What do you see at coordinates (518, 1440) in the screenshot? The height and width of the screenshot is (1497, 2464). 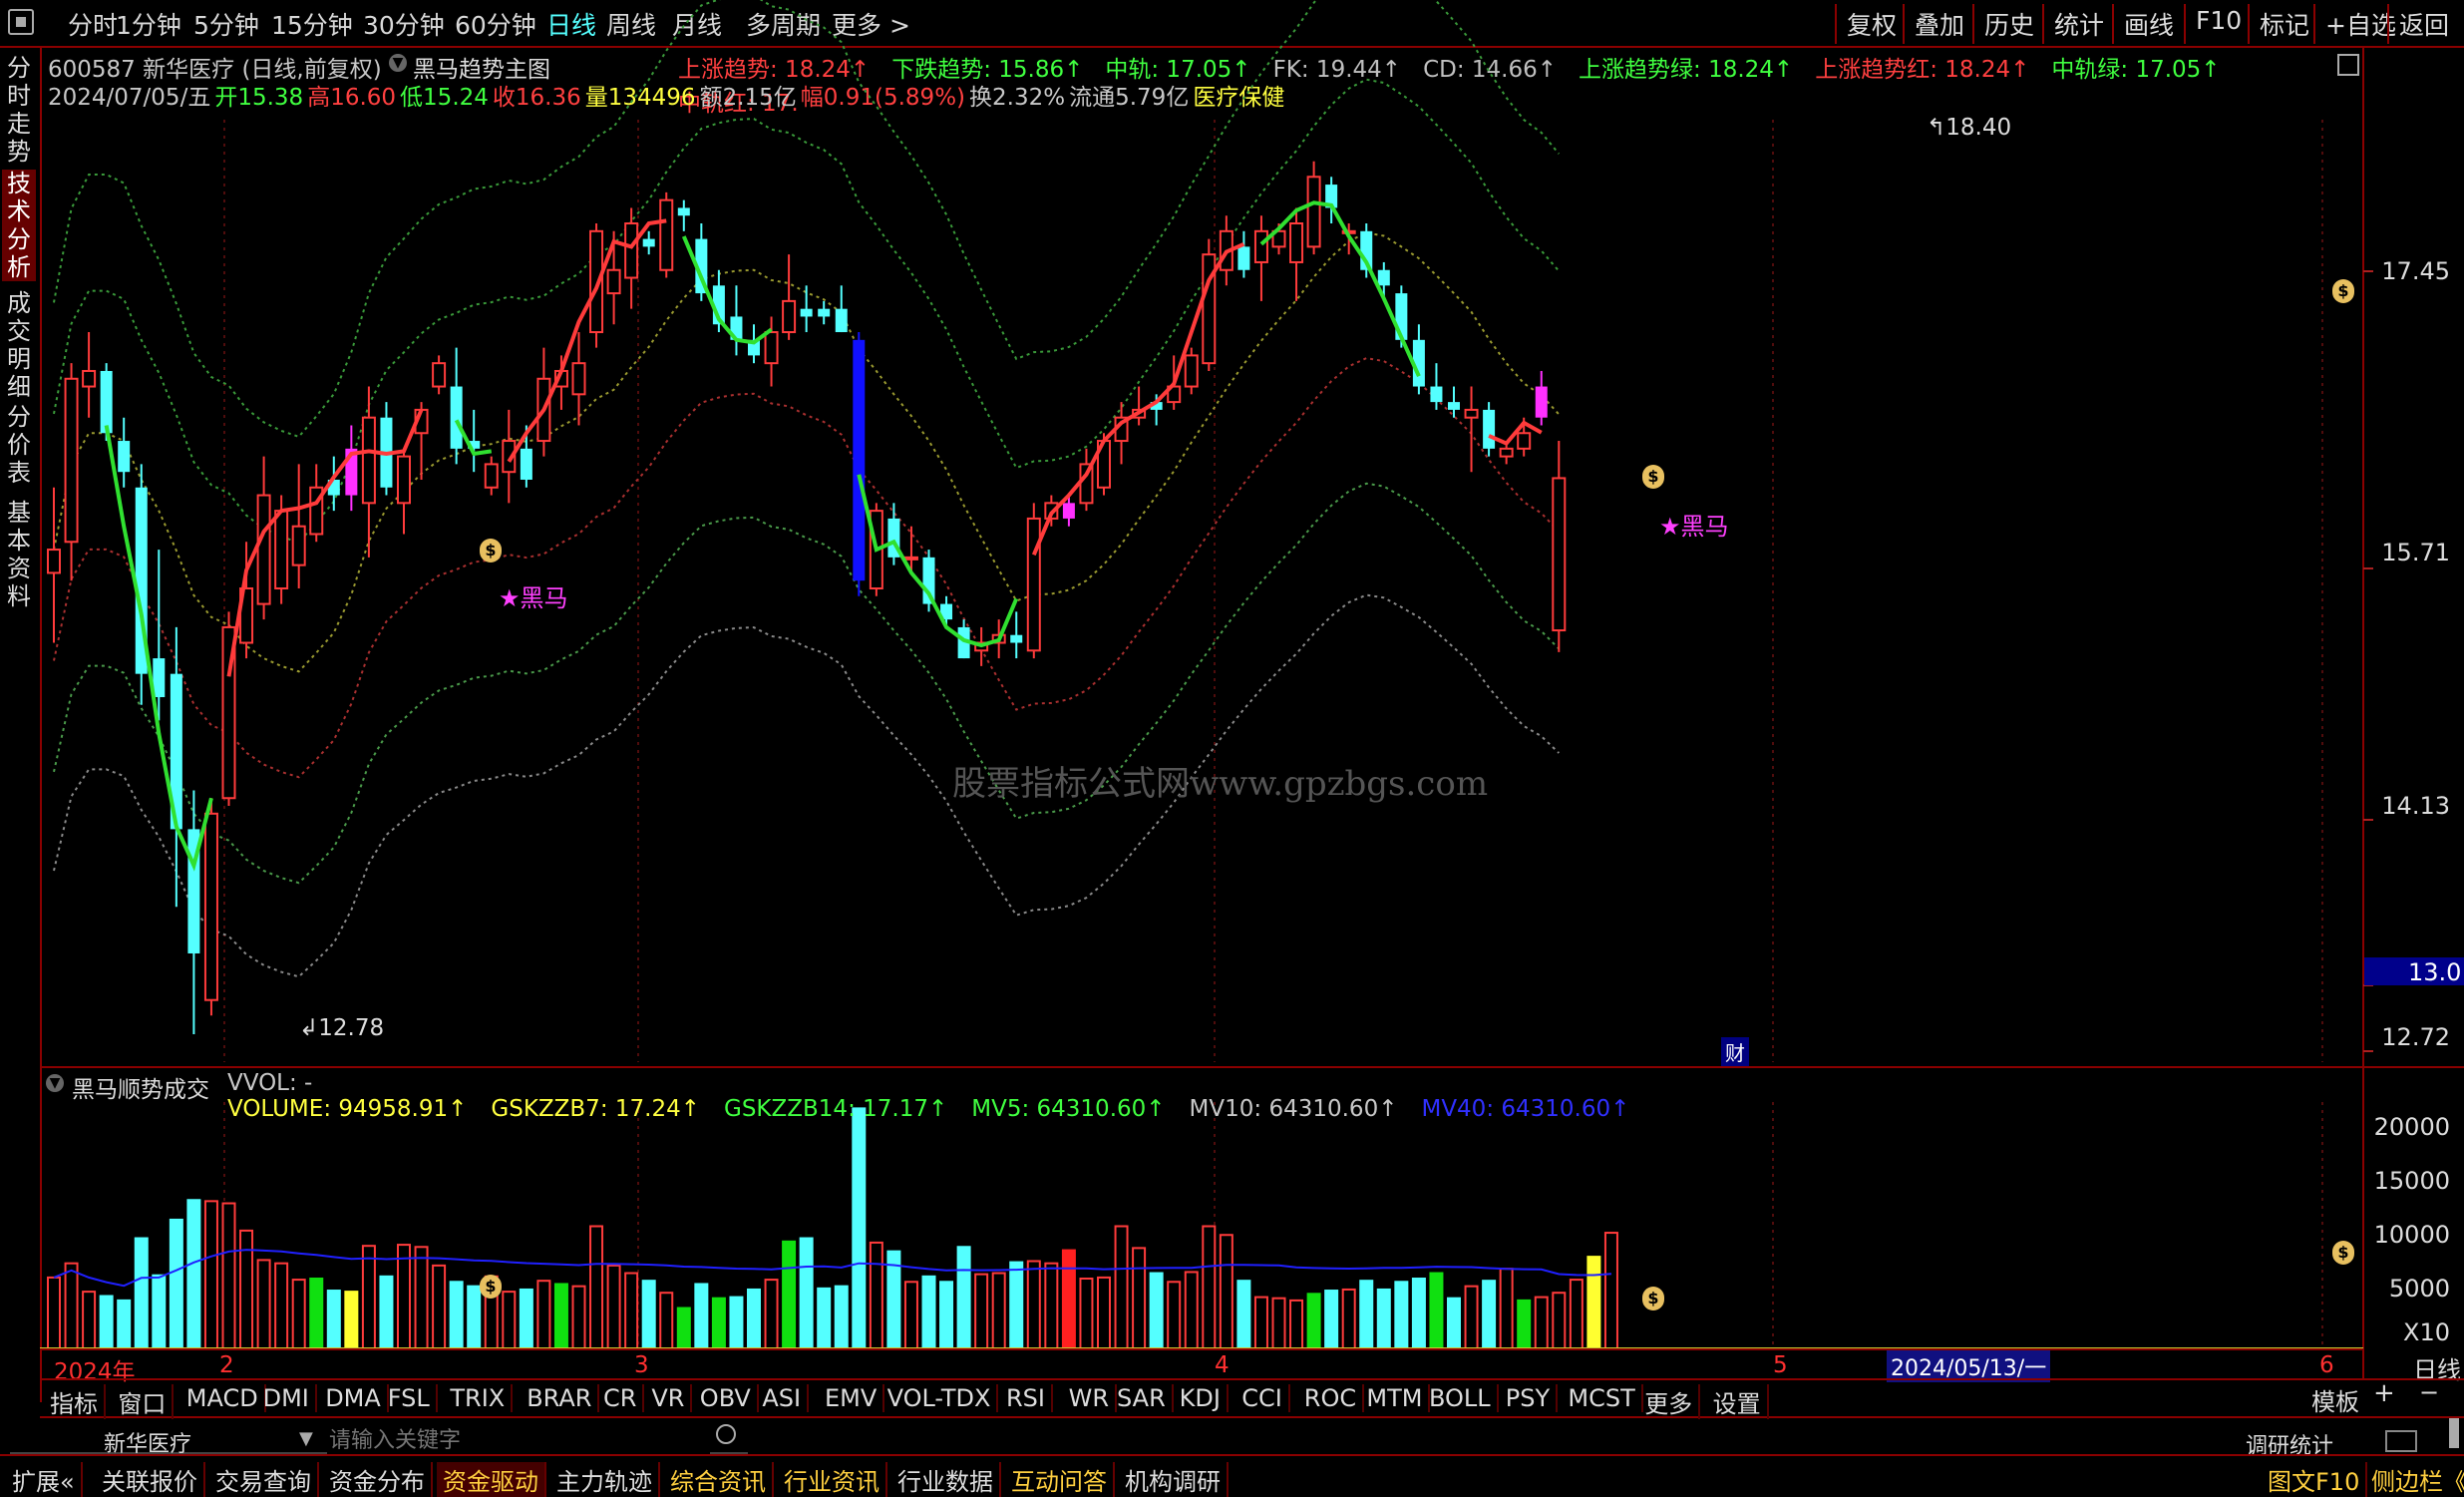 I see `search-input` at bounding box center [518, 1440].